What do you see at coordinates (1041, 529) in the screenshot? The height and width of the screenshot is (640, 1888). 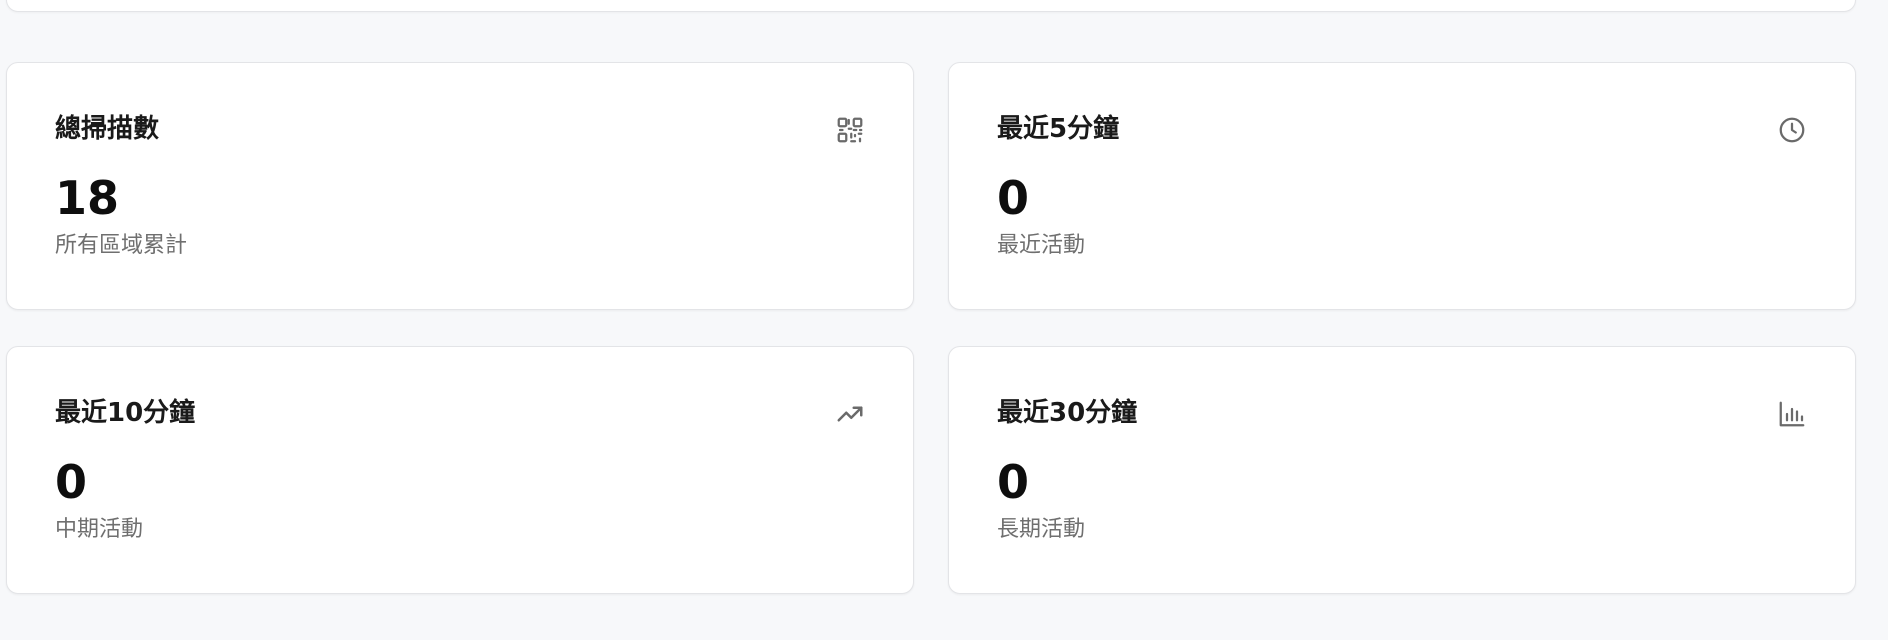 I see `stat-card-caption: 長期活動` at bounding box center [1041, 529].